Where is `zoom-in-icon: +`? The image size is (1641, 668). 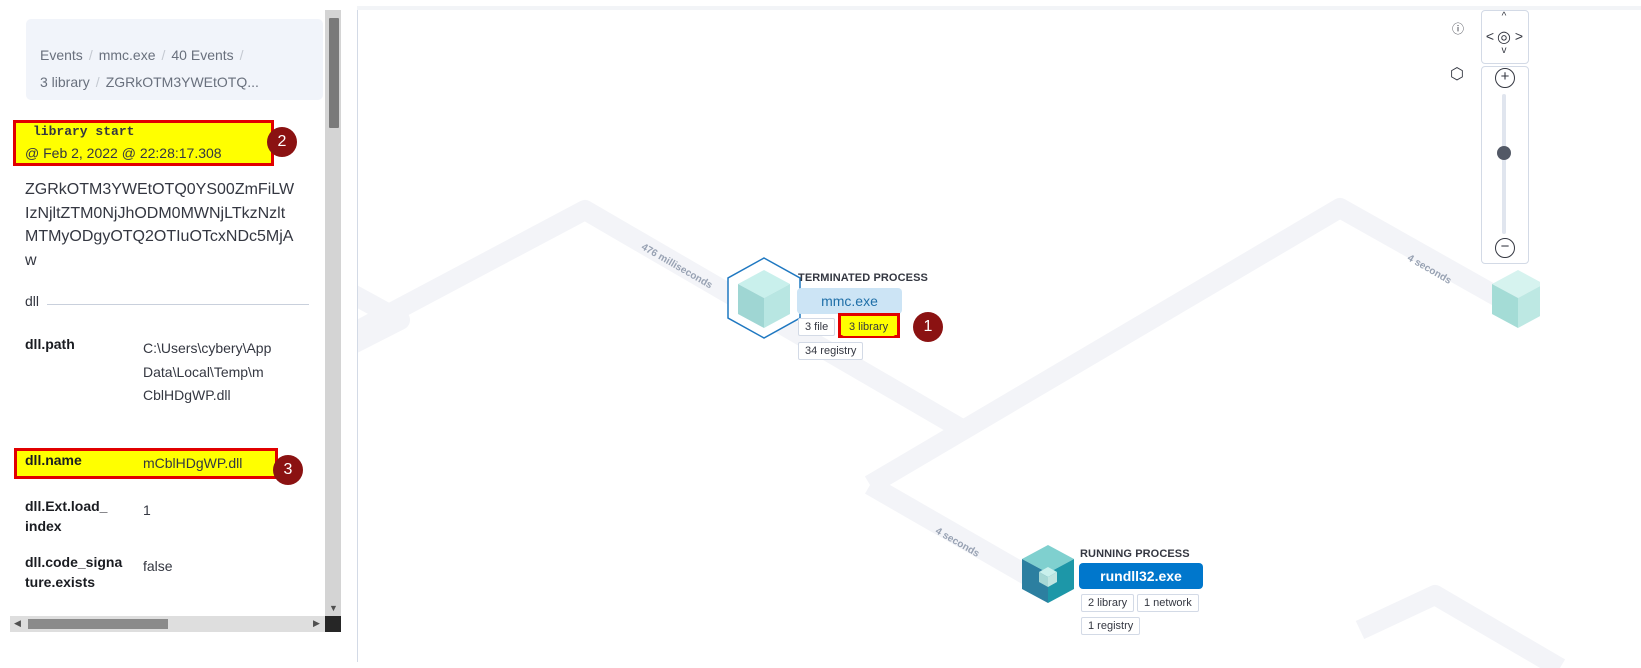 zoom-in-icon: + is located at coordinates (1505, 78).